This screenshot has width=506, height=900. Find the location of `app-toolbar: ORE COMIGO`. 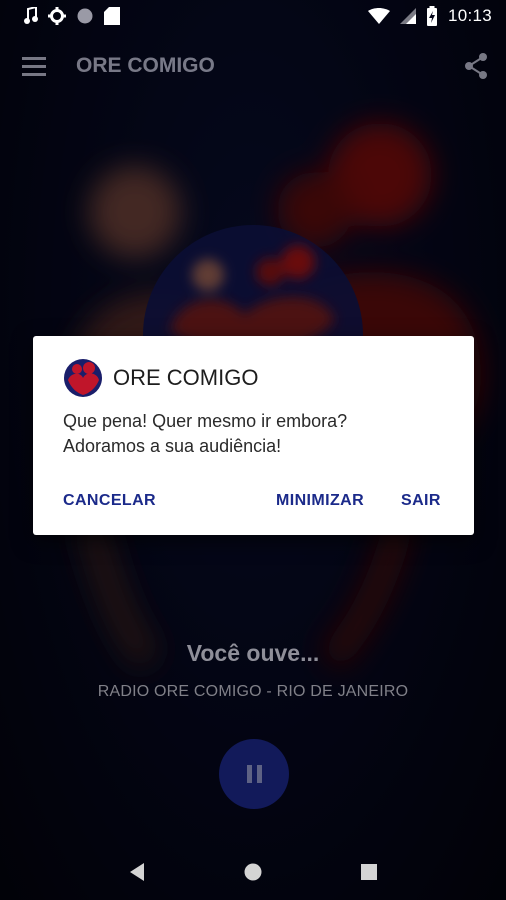

app-toolbar: ORE COMIGO is located at coordinates (253, 66).